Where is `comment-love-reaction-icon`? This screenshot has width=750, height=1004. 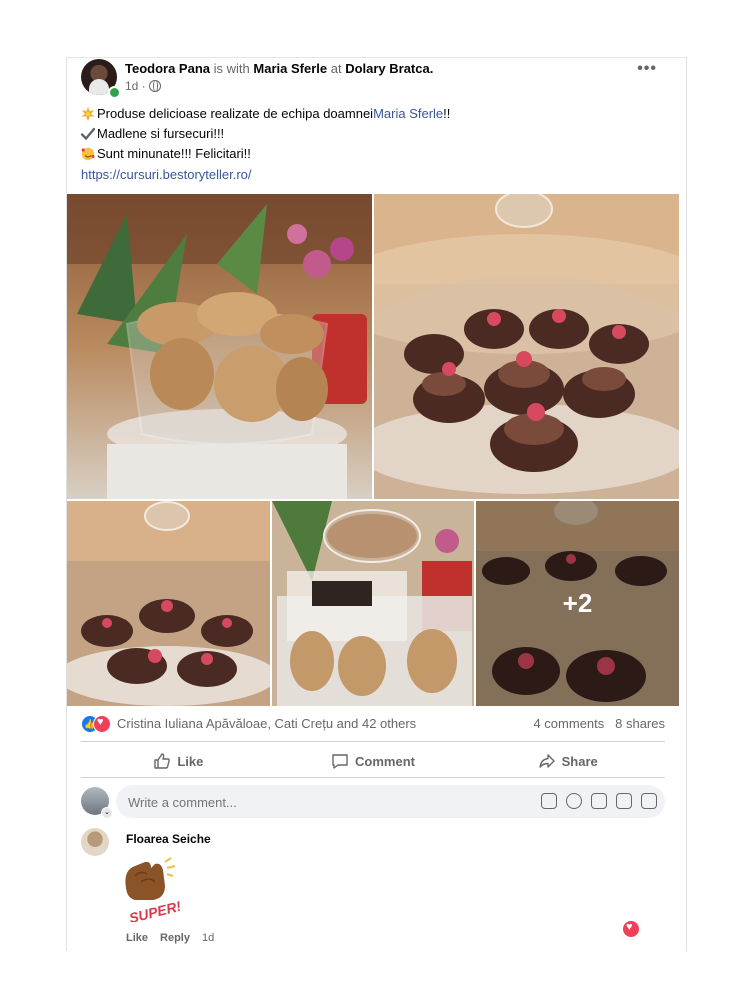 comment-love-reaction-icon is located at coordinates (631, 929).